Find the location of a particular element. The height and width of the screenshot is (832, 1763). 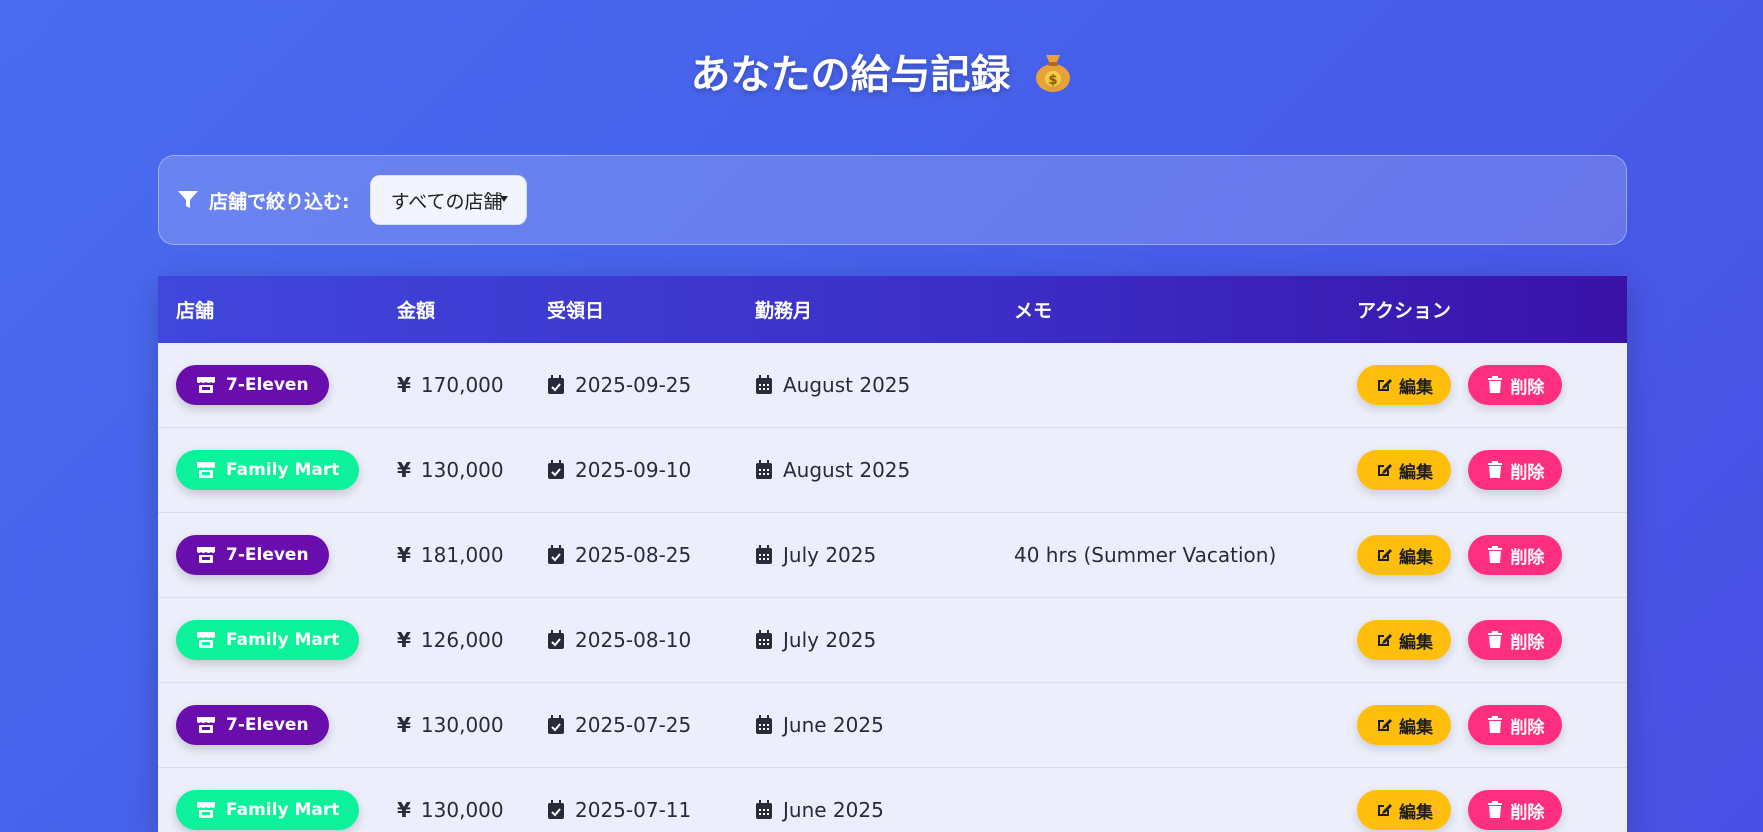

received-date: 2025-08-10 is located at coordinates (633, 640).